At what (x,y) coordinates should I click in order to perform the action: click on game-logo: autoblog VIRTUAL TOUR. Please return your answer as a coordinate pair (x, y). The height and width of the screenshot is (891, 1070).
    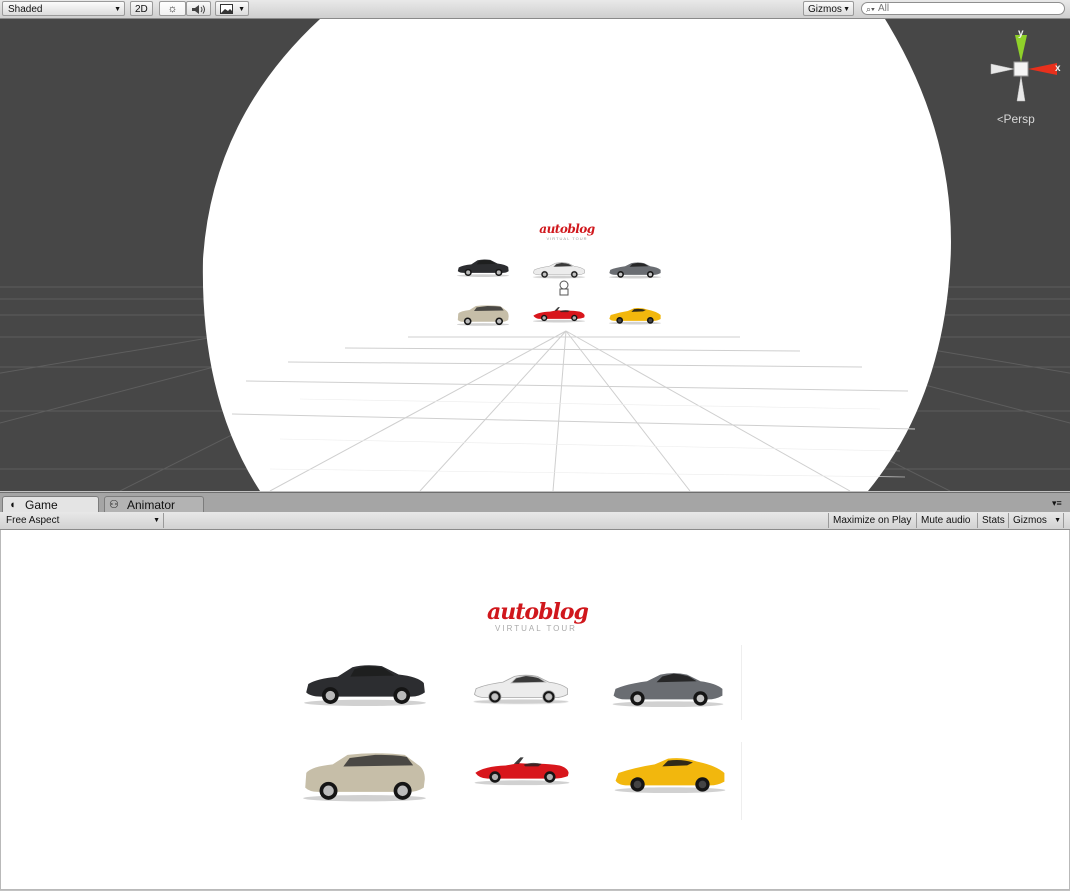
    Looking at the image, I should click on (538, 616).